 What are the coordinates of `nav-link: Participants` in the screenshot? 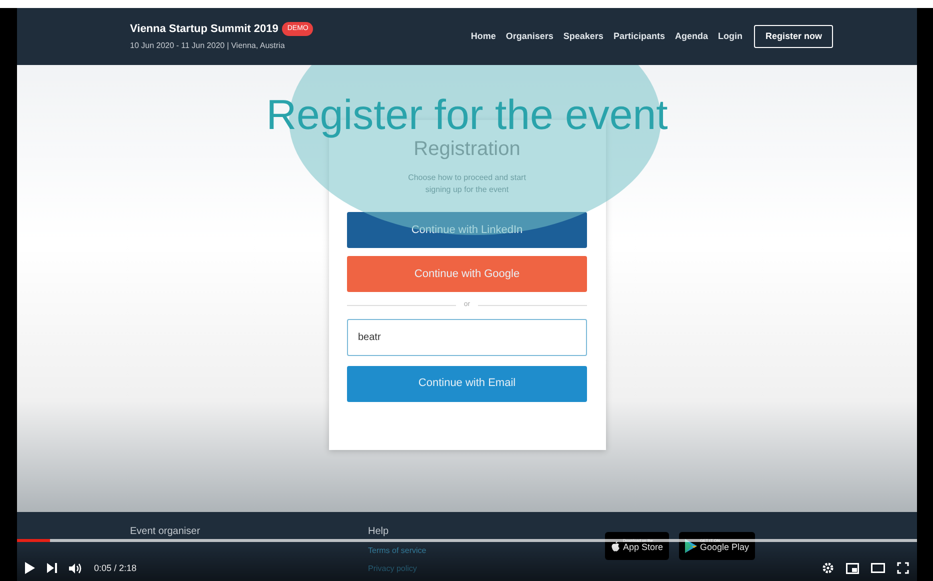 It's located at (639, 37).